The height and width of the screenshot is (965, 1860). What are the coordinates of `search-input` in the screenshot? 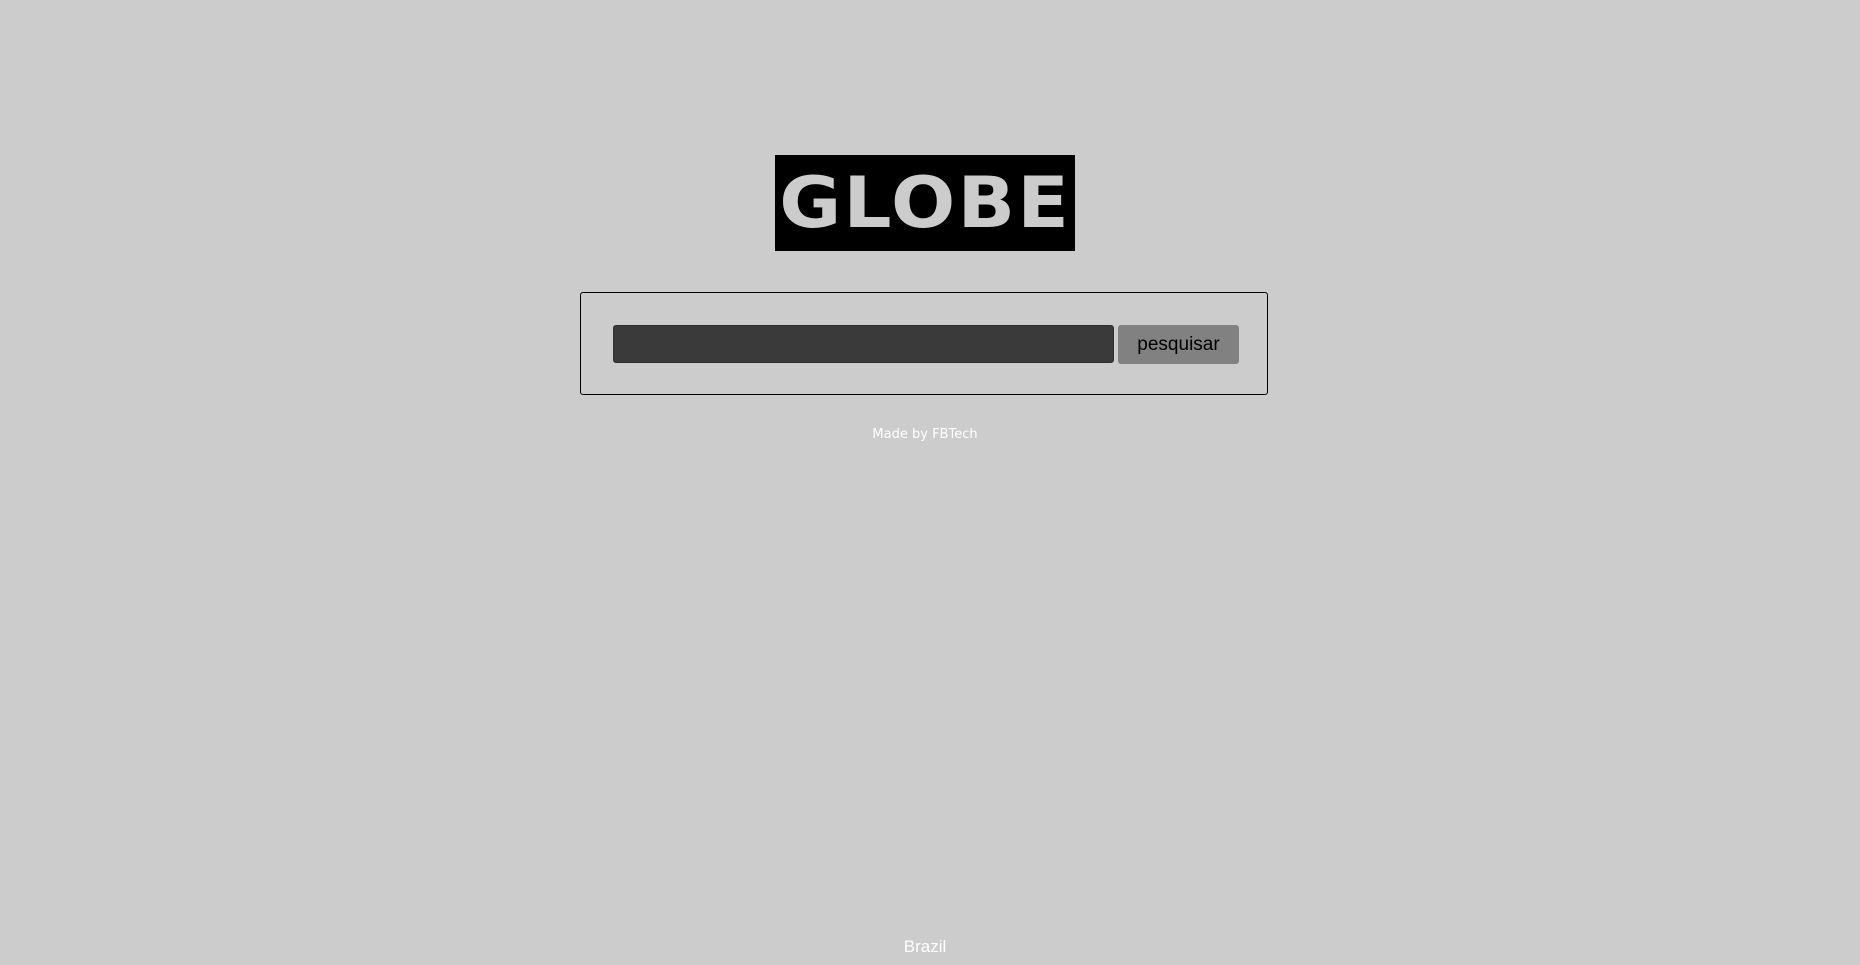 It's located at (863, 344).